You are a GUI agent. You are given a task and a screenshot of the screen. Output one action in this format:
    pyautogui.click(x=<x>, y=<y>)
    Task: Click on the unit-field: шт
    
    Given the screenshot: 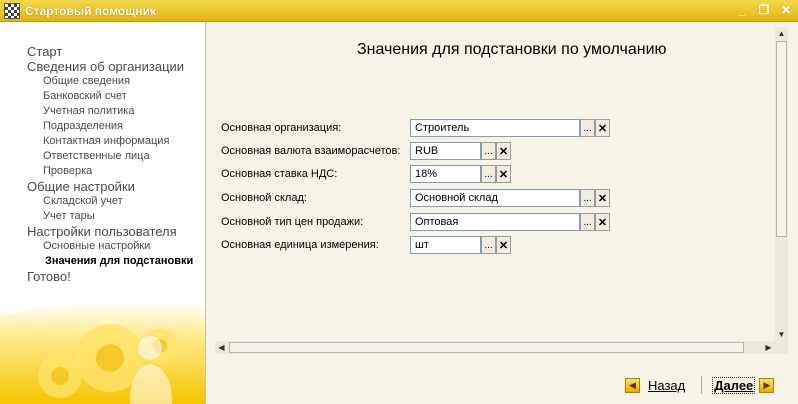 What is the action you would take?
    pyautogui.click(x=445, y=245)
    